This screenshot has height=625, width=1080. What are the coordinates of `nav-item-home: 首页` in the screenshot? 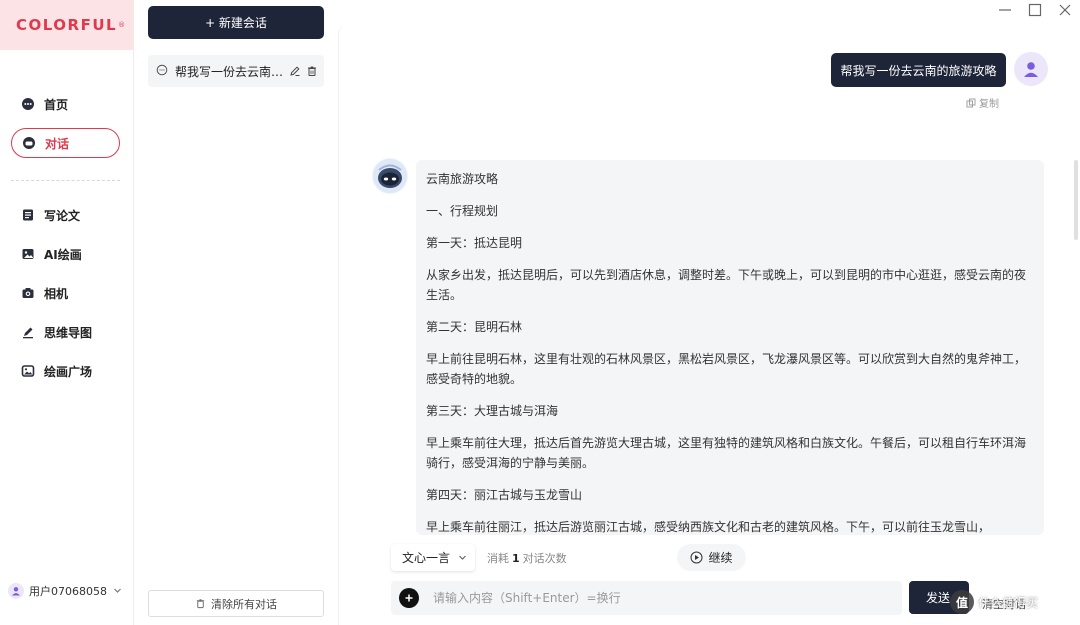 It's located at (65, 104).